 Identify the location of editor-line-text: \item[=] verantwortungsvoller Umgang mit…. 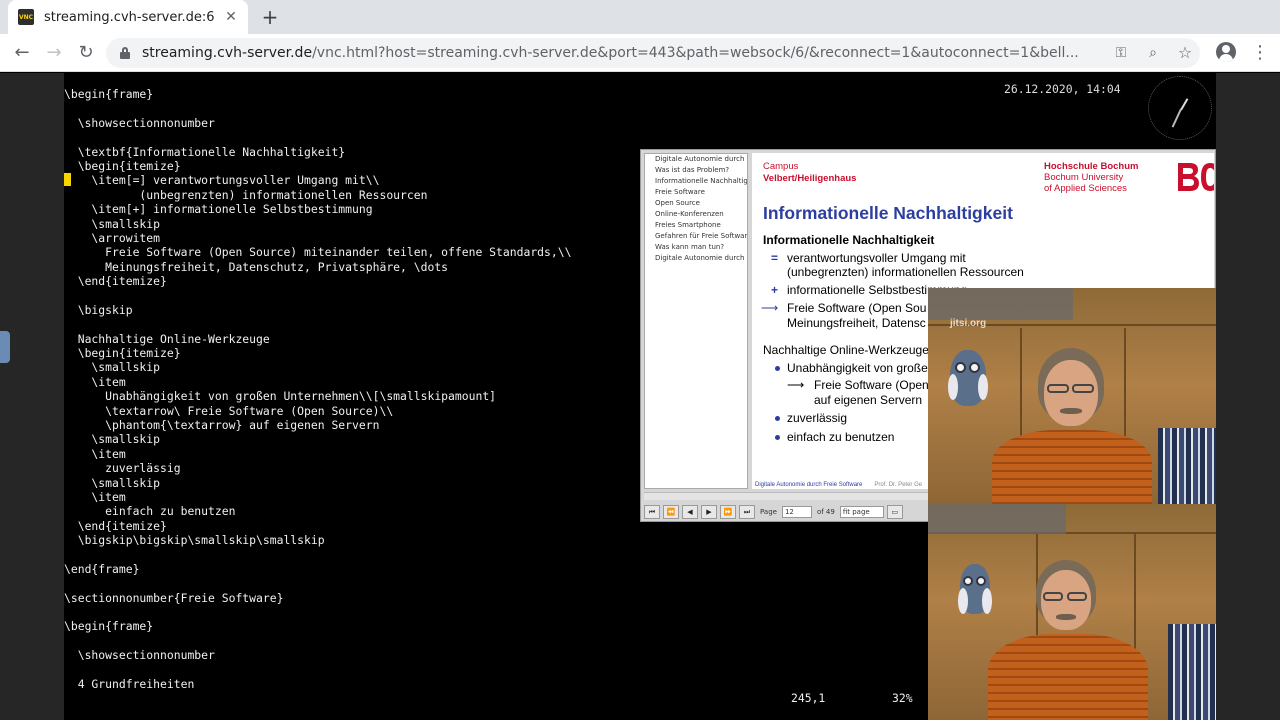
(222, 180).